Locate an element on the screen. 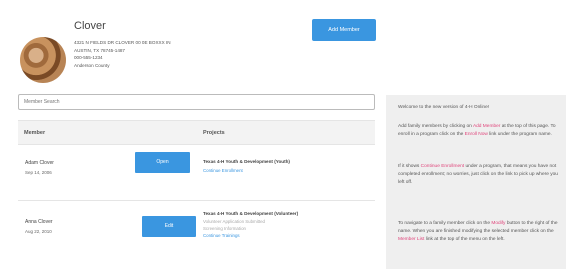  project-title: Texas 4-H Youth & Development (Youth) is located at coordinates (246, 161).